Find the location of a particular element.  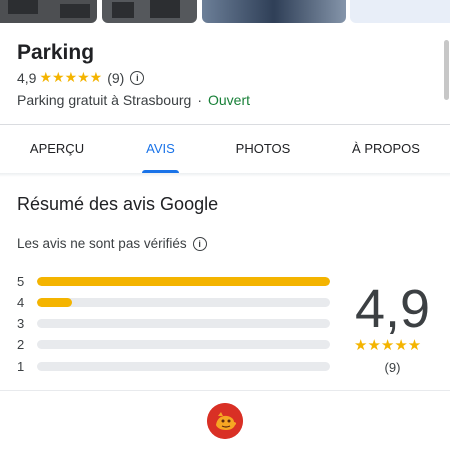

tab-avis: AVIS is located at coordinates (160, 149).